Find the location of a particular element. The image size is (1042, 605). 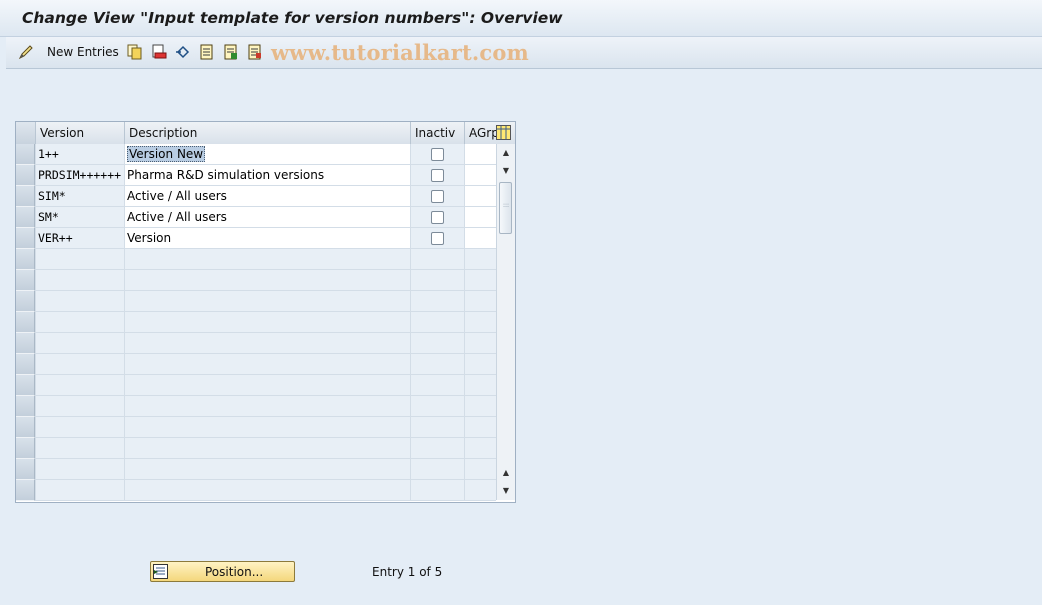

new-entries-button: New Entries is located at coordinates (83, 52).